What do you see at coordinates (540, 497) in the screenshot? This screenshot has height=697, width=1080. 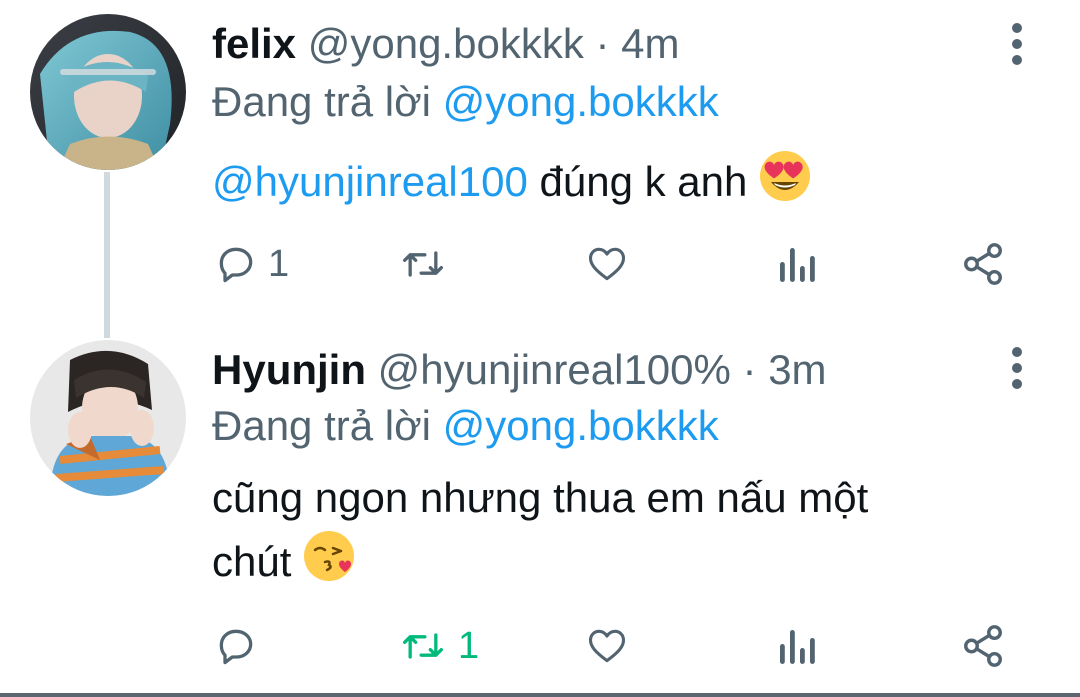 I see `tweet-text-line-1: cũng ngon nhưng thua em nấu một` at bounding box center [540, 497].